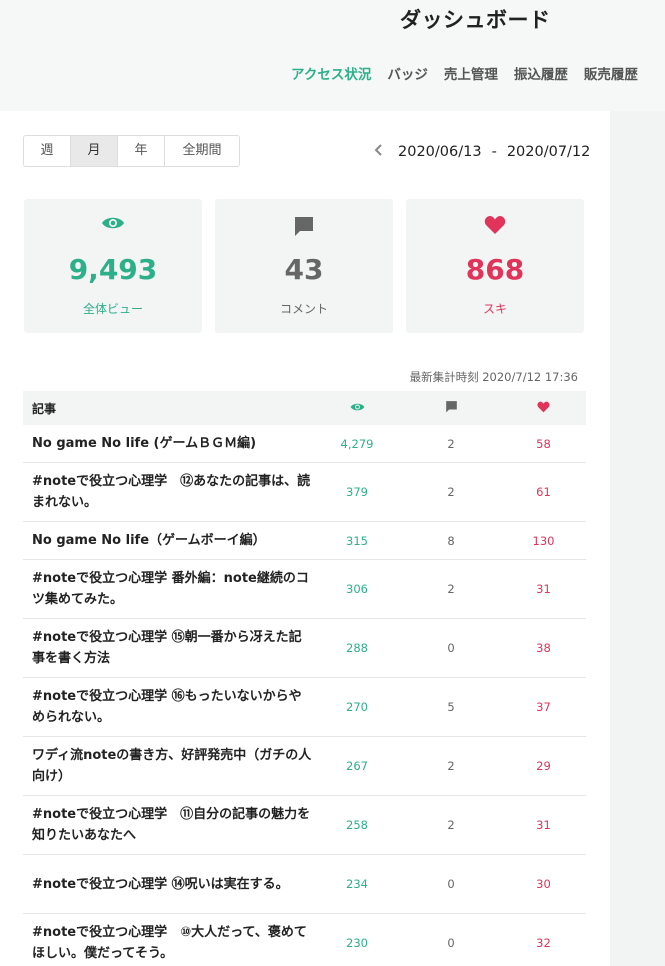 This screenshot has width=665, height=966. What do you see at coordinates (331, 73) in the screenshot?
I see `tab-access-status: アクセス状況` at bounding box center [331, 73].